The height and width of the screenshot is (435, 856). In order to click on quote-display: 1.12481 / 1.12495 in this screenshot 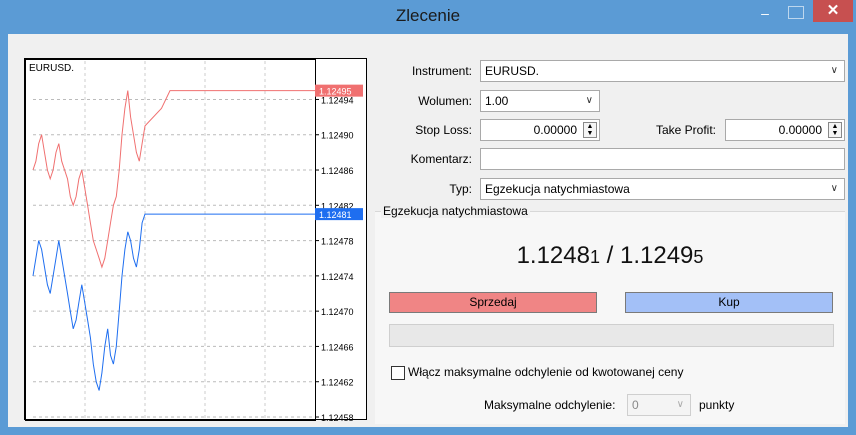, I will do `click(610, 256)`.